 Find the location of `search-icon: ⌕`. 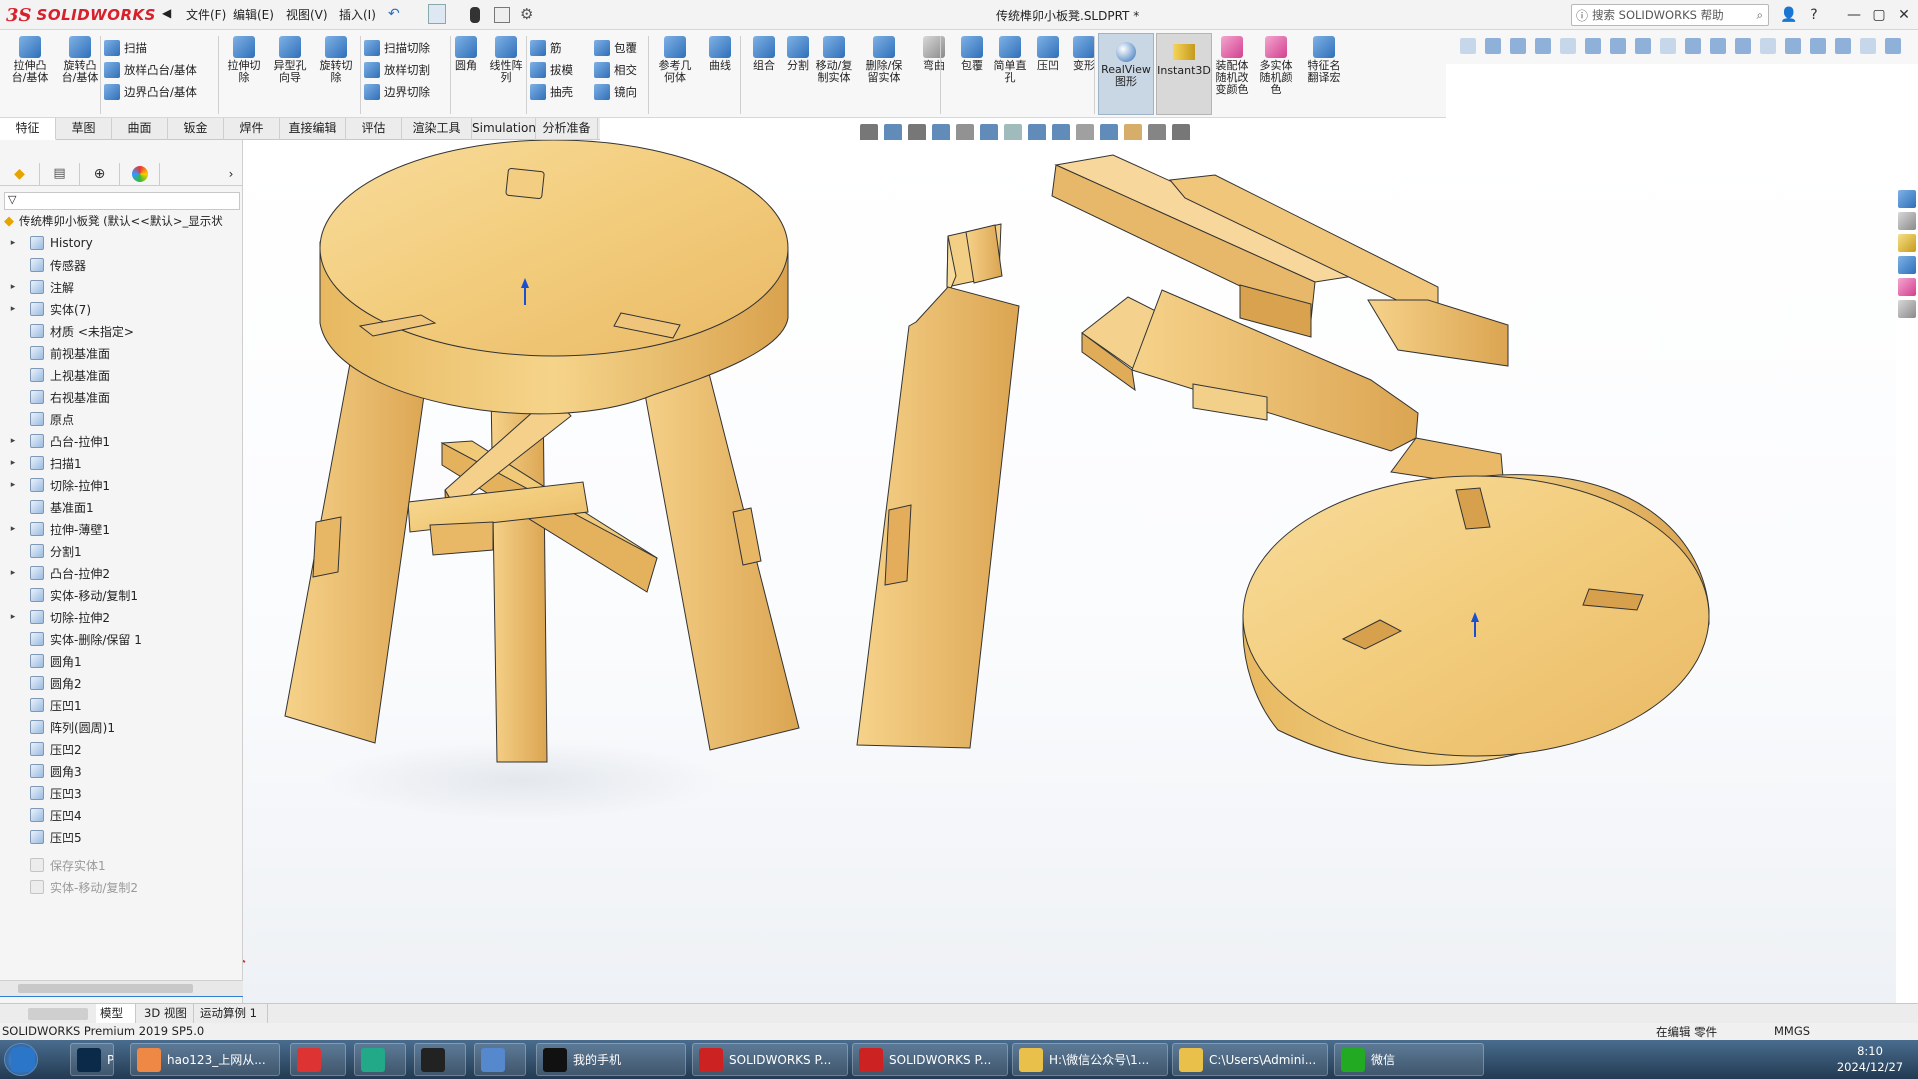

search-icon: ⌕ is located at coordinates (1760, 15).